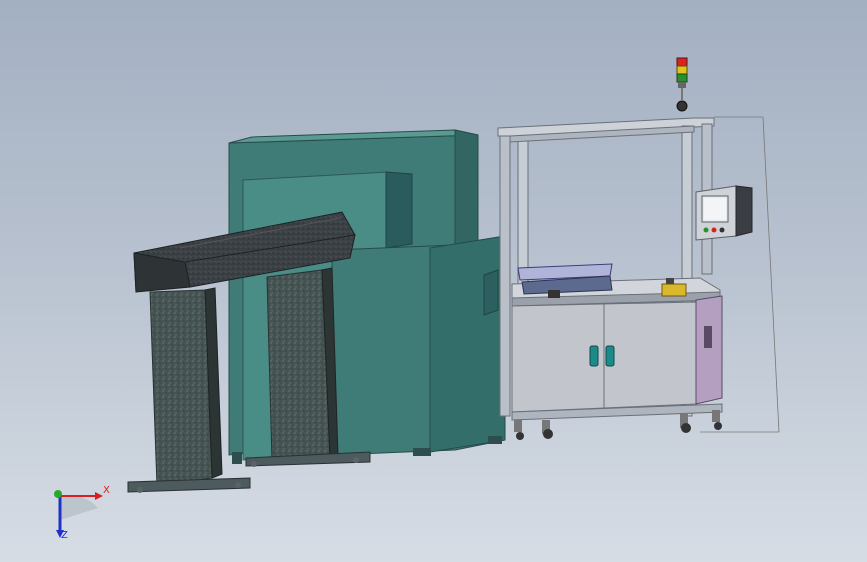 This screenshot has height=562, width=867. What do you see at coordinates (106, 490) in the screenshot?
I see `x-axis-label: X` at bounding box center [106, 490].